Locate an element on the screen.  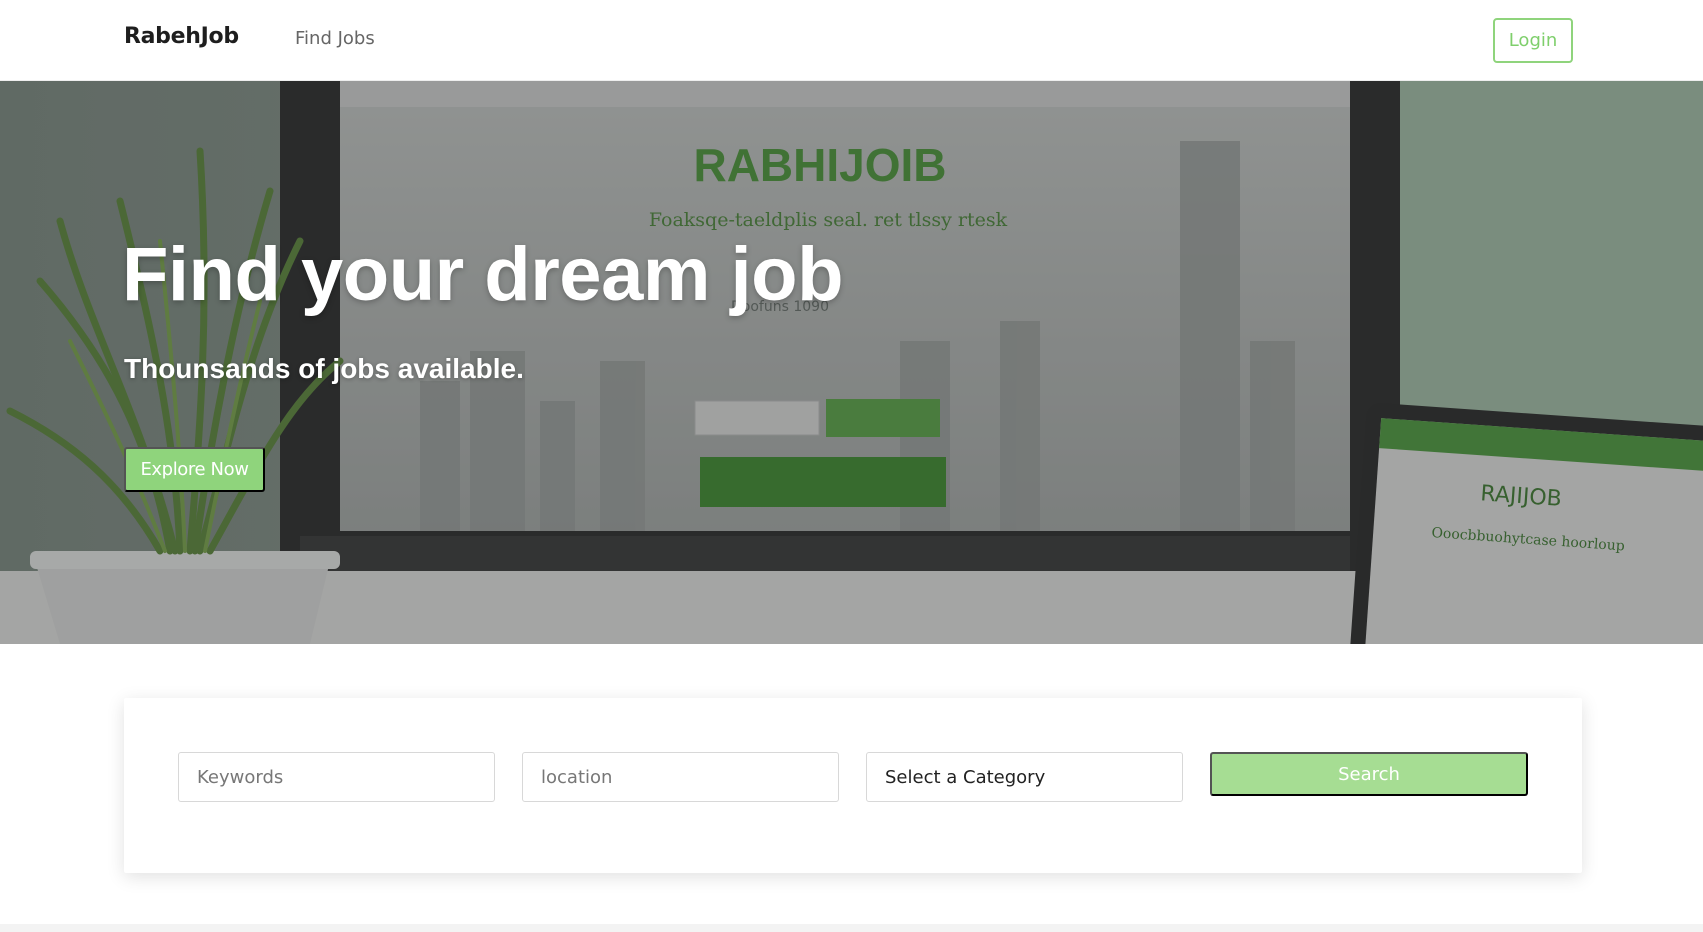
hero-title: Find your dream job is located at coordinates (483, 274).